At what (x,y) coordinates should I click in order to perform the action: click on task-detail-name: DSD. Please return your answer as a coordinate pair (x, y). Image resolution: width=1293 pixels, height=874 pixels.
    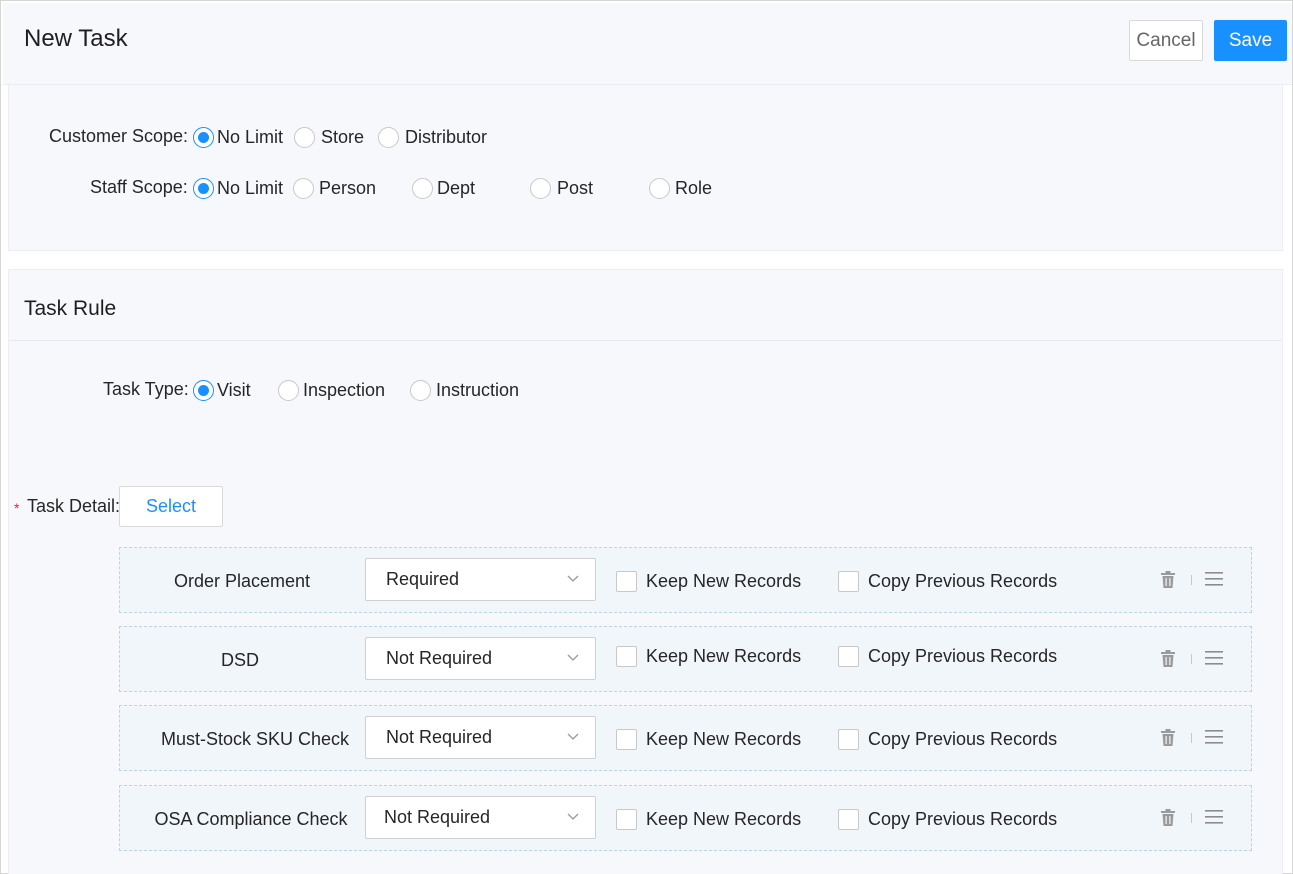
    Looking at the image, I should click on (239, 660).